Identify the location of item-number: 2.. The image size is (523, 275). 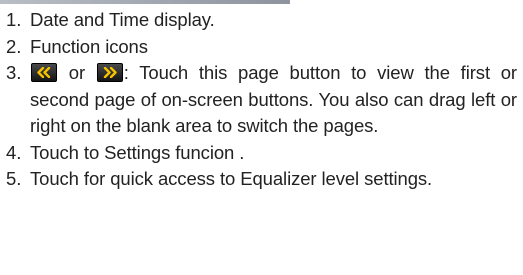
(14, 46).